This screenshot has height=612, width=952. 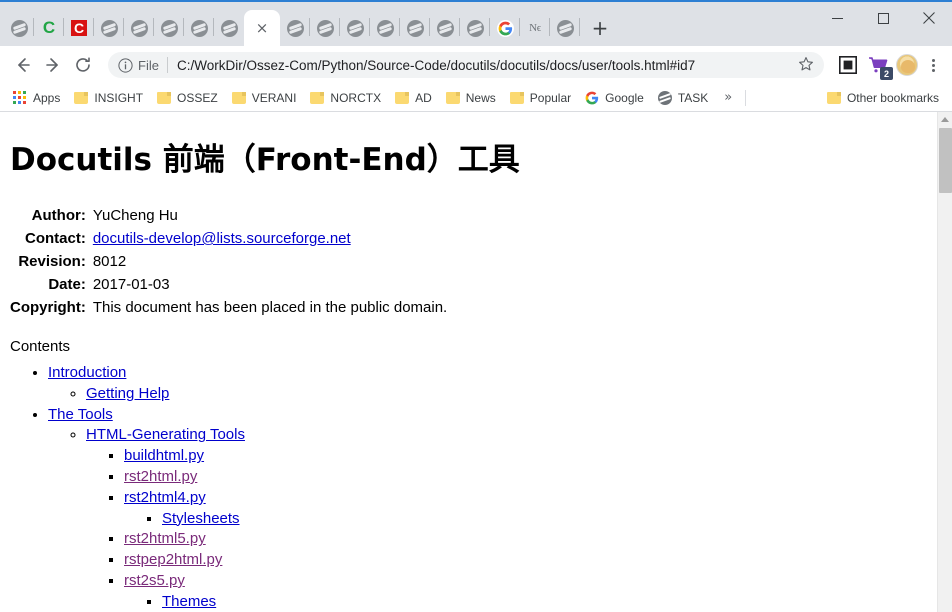 I want to click on toc-link-html-generating-tools: HTML-Generating Tools, so click(x=165, y=434).